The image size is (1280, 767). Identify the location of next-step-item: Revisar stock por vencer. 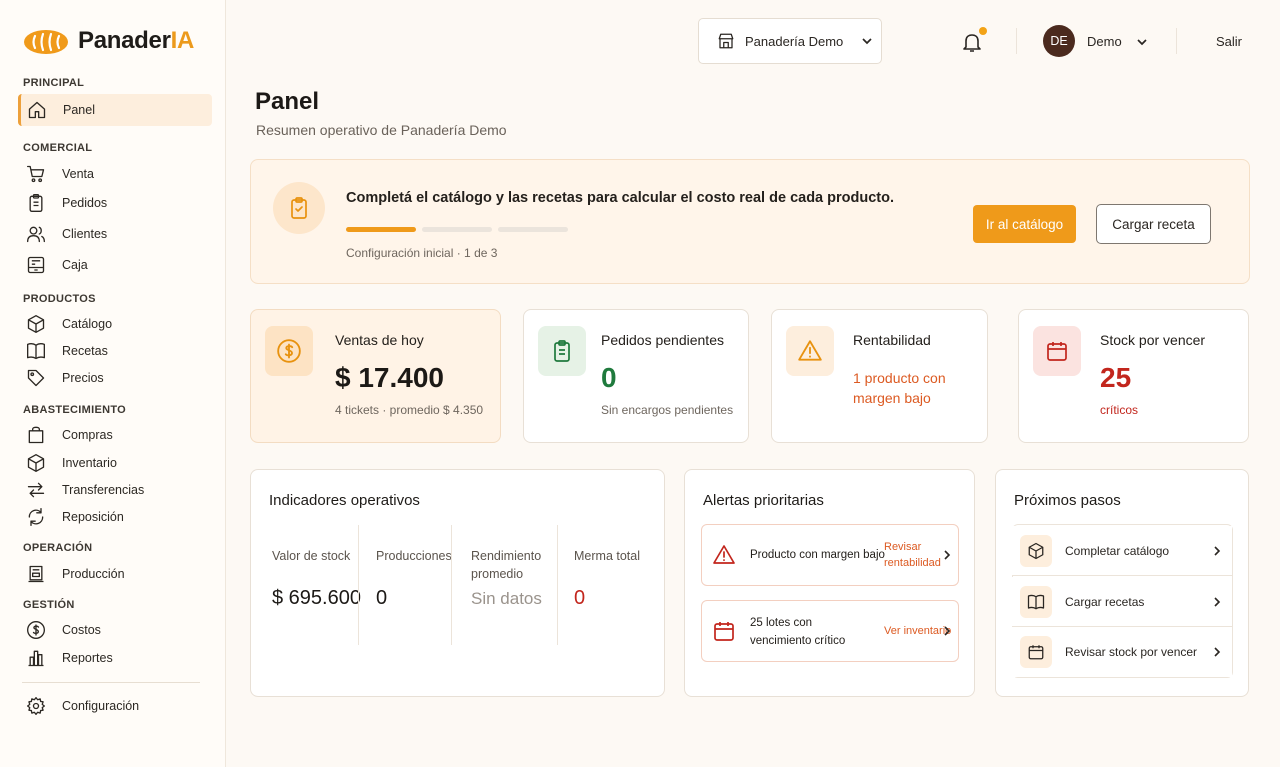
(1122, 652).